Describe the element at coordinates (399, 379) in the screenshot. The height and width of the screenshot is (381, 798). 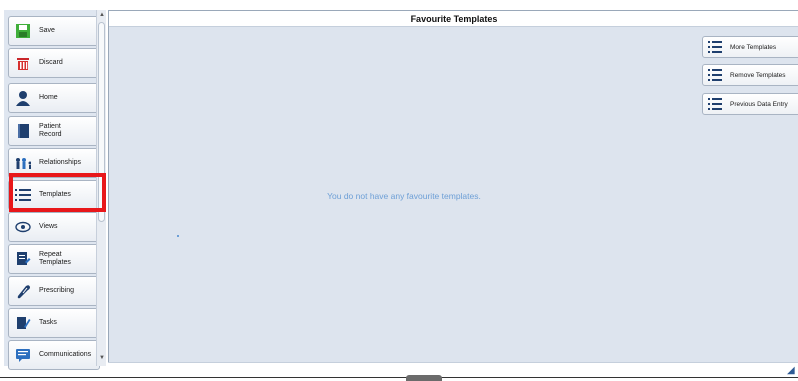
I see `window-bottom-edge` at that location.